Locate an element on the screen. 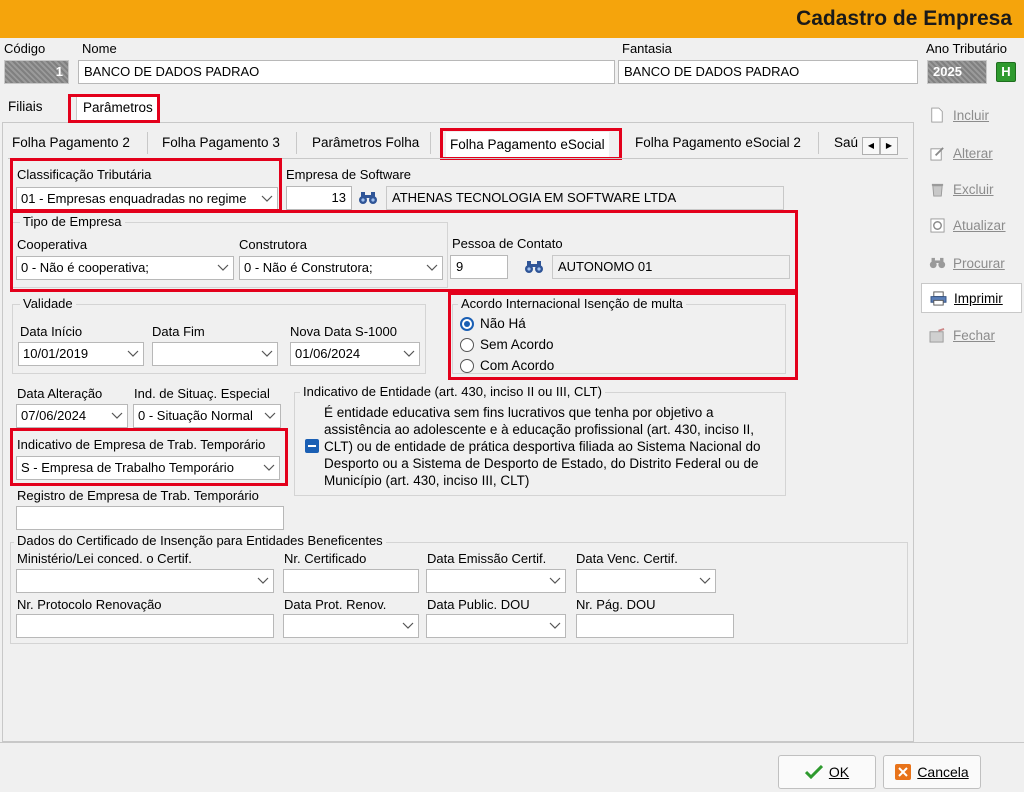 This screenshot has height=792, width=1024. incluir-button: Incluir is located at coordinates (971, 115).